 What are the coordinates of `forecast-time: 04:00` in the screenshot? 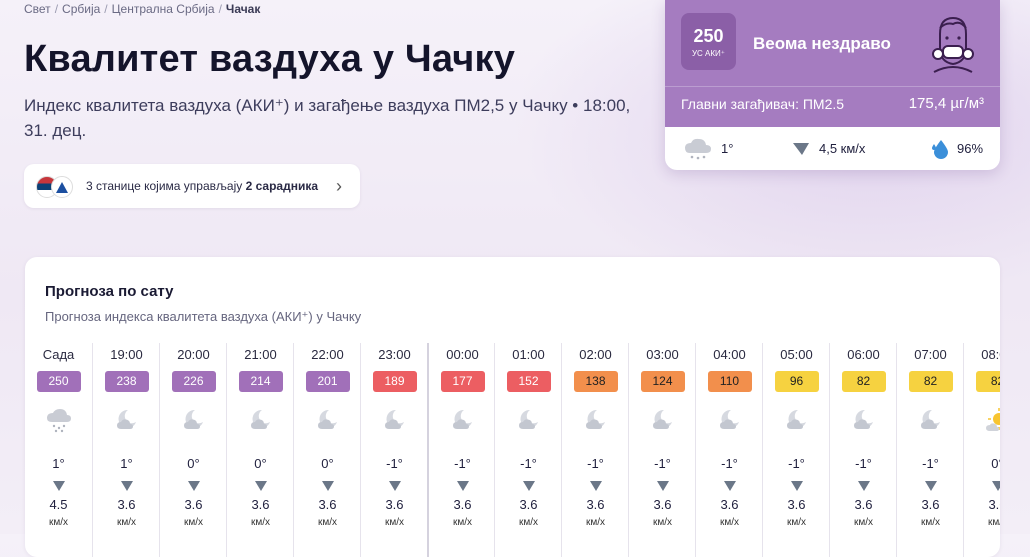 It's located at (729, 354).